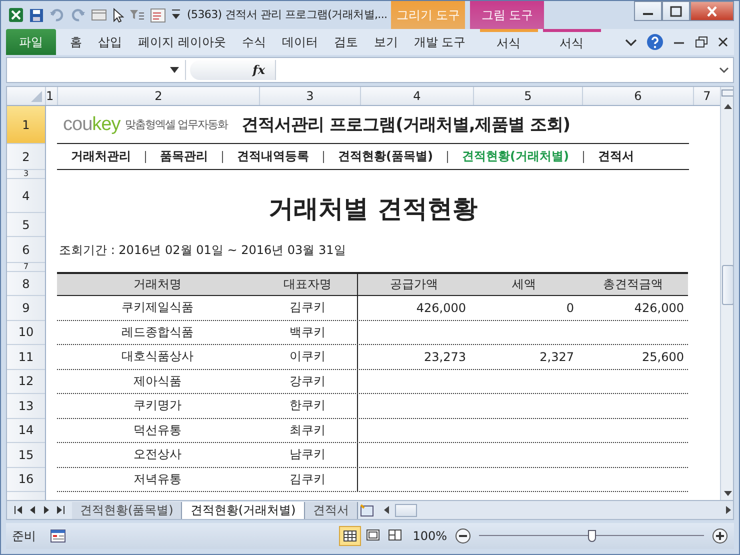 Image resolution: width=740 pixels, height=555 pixels. What do you see at coordinates (24, 536) in the screenshot?
I see `status-text: 준비` at bounding box center [24, 536].